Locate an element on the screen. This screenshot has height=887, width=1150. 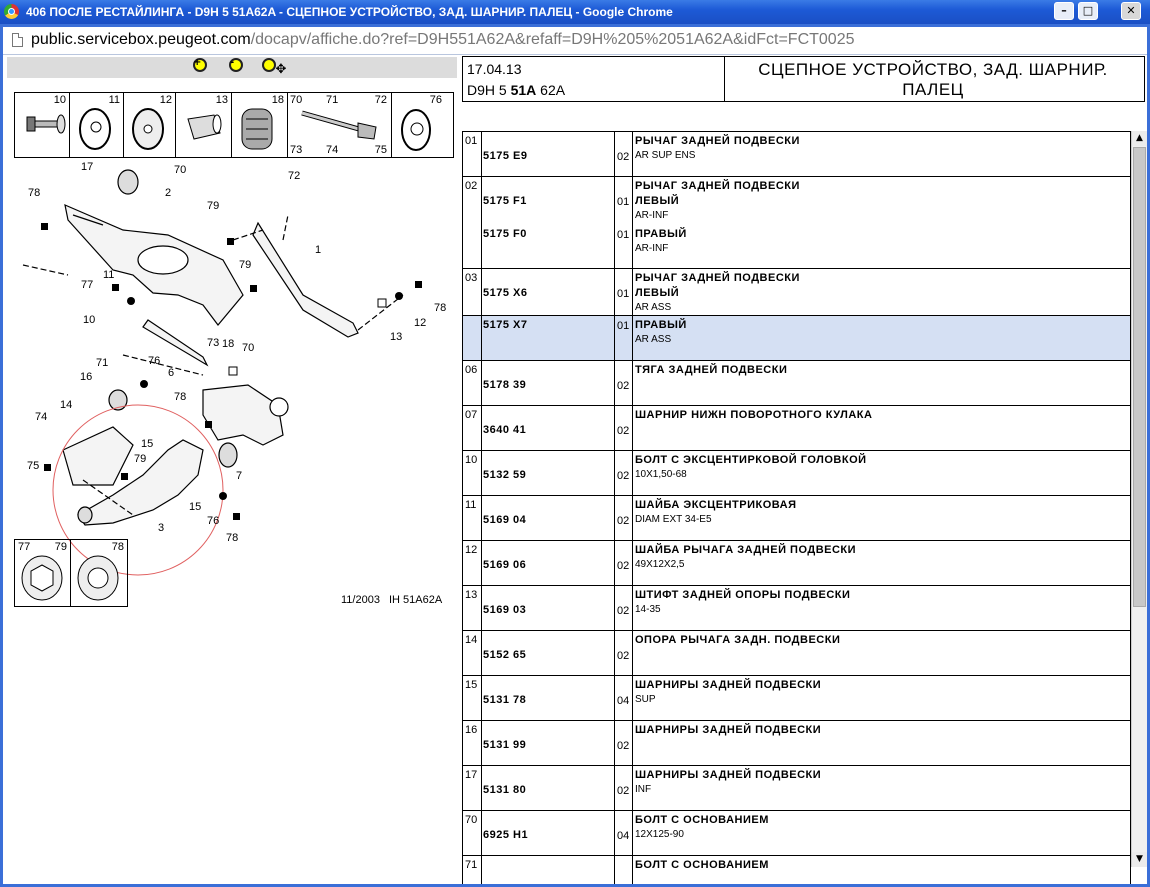
part-name: ШТИФТ ЗАДНЕЙ ОПОРЫ ПОДВЕСКИ is located at coordinates (743, 595).